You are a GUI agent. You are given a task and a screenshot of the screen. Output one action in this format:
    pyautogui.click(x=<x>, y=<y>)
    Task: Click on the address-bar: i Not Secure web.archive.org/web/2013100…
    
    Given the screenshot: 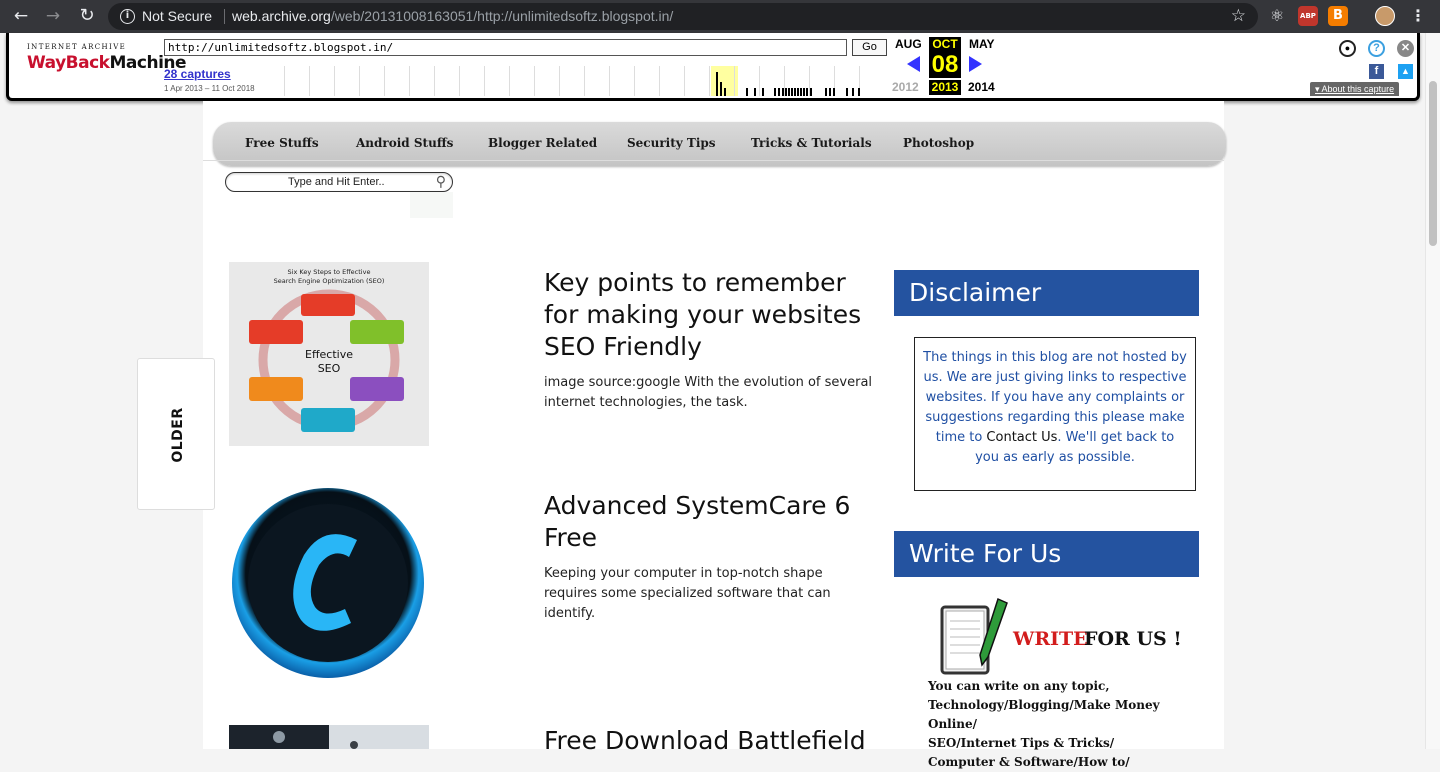 What is the action you would take?
    pyautogui.click(x=683, y=16)
    